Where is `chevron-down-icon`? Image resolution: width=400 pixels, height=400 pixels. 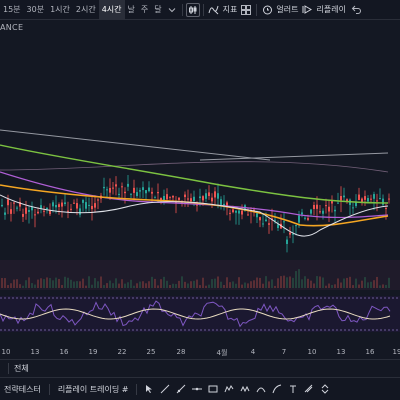 chevron-down-icon is located at coordinates (172, 10).